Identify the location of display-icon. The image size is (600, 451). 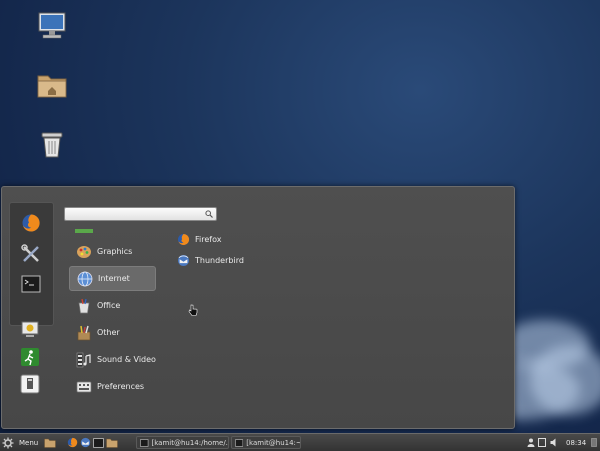
(542, 442).